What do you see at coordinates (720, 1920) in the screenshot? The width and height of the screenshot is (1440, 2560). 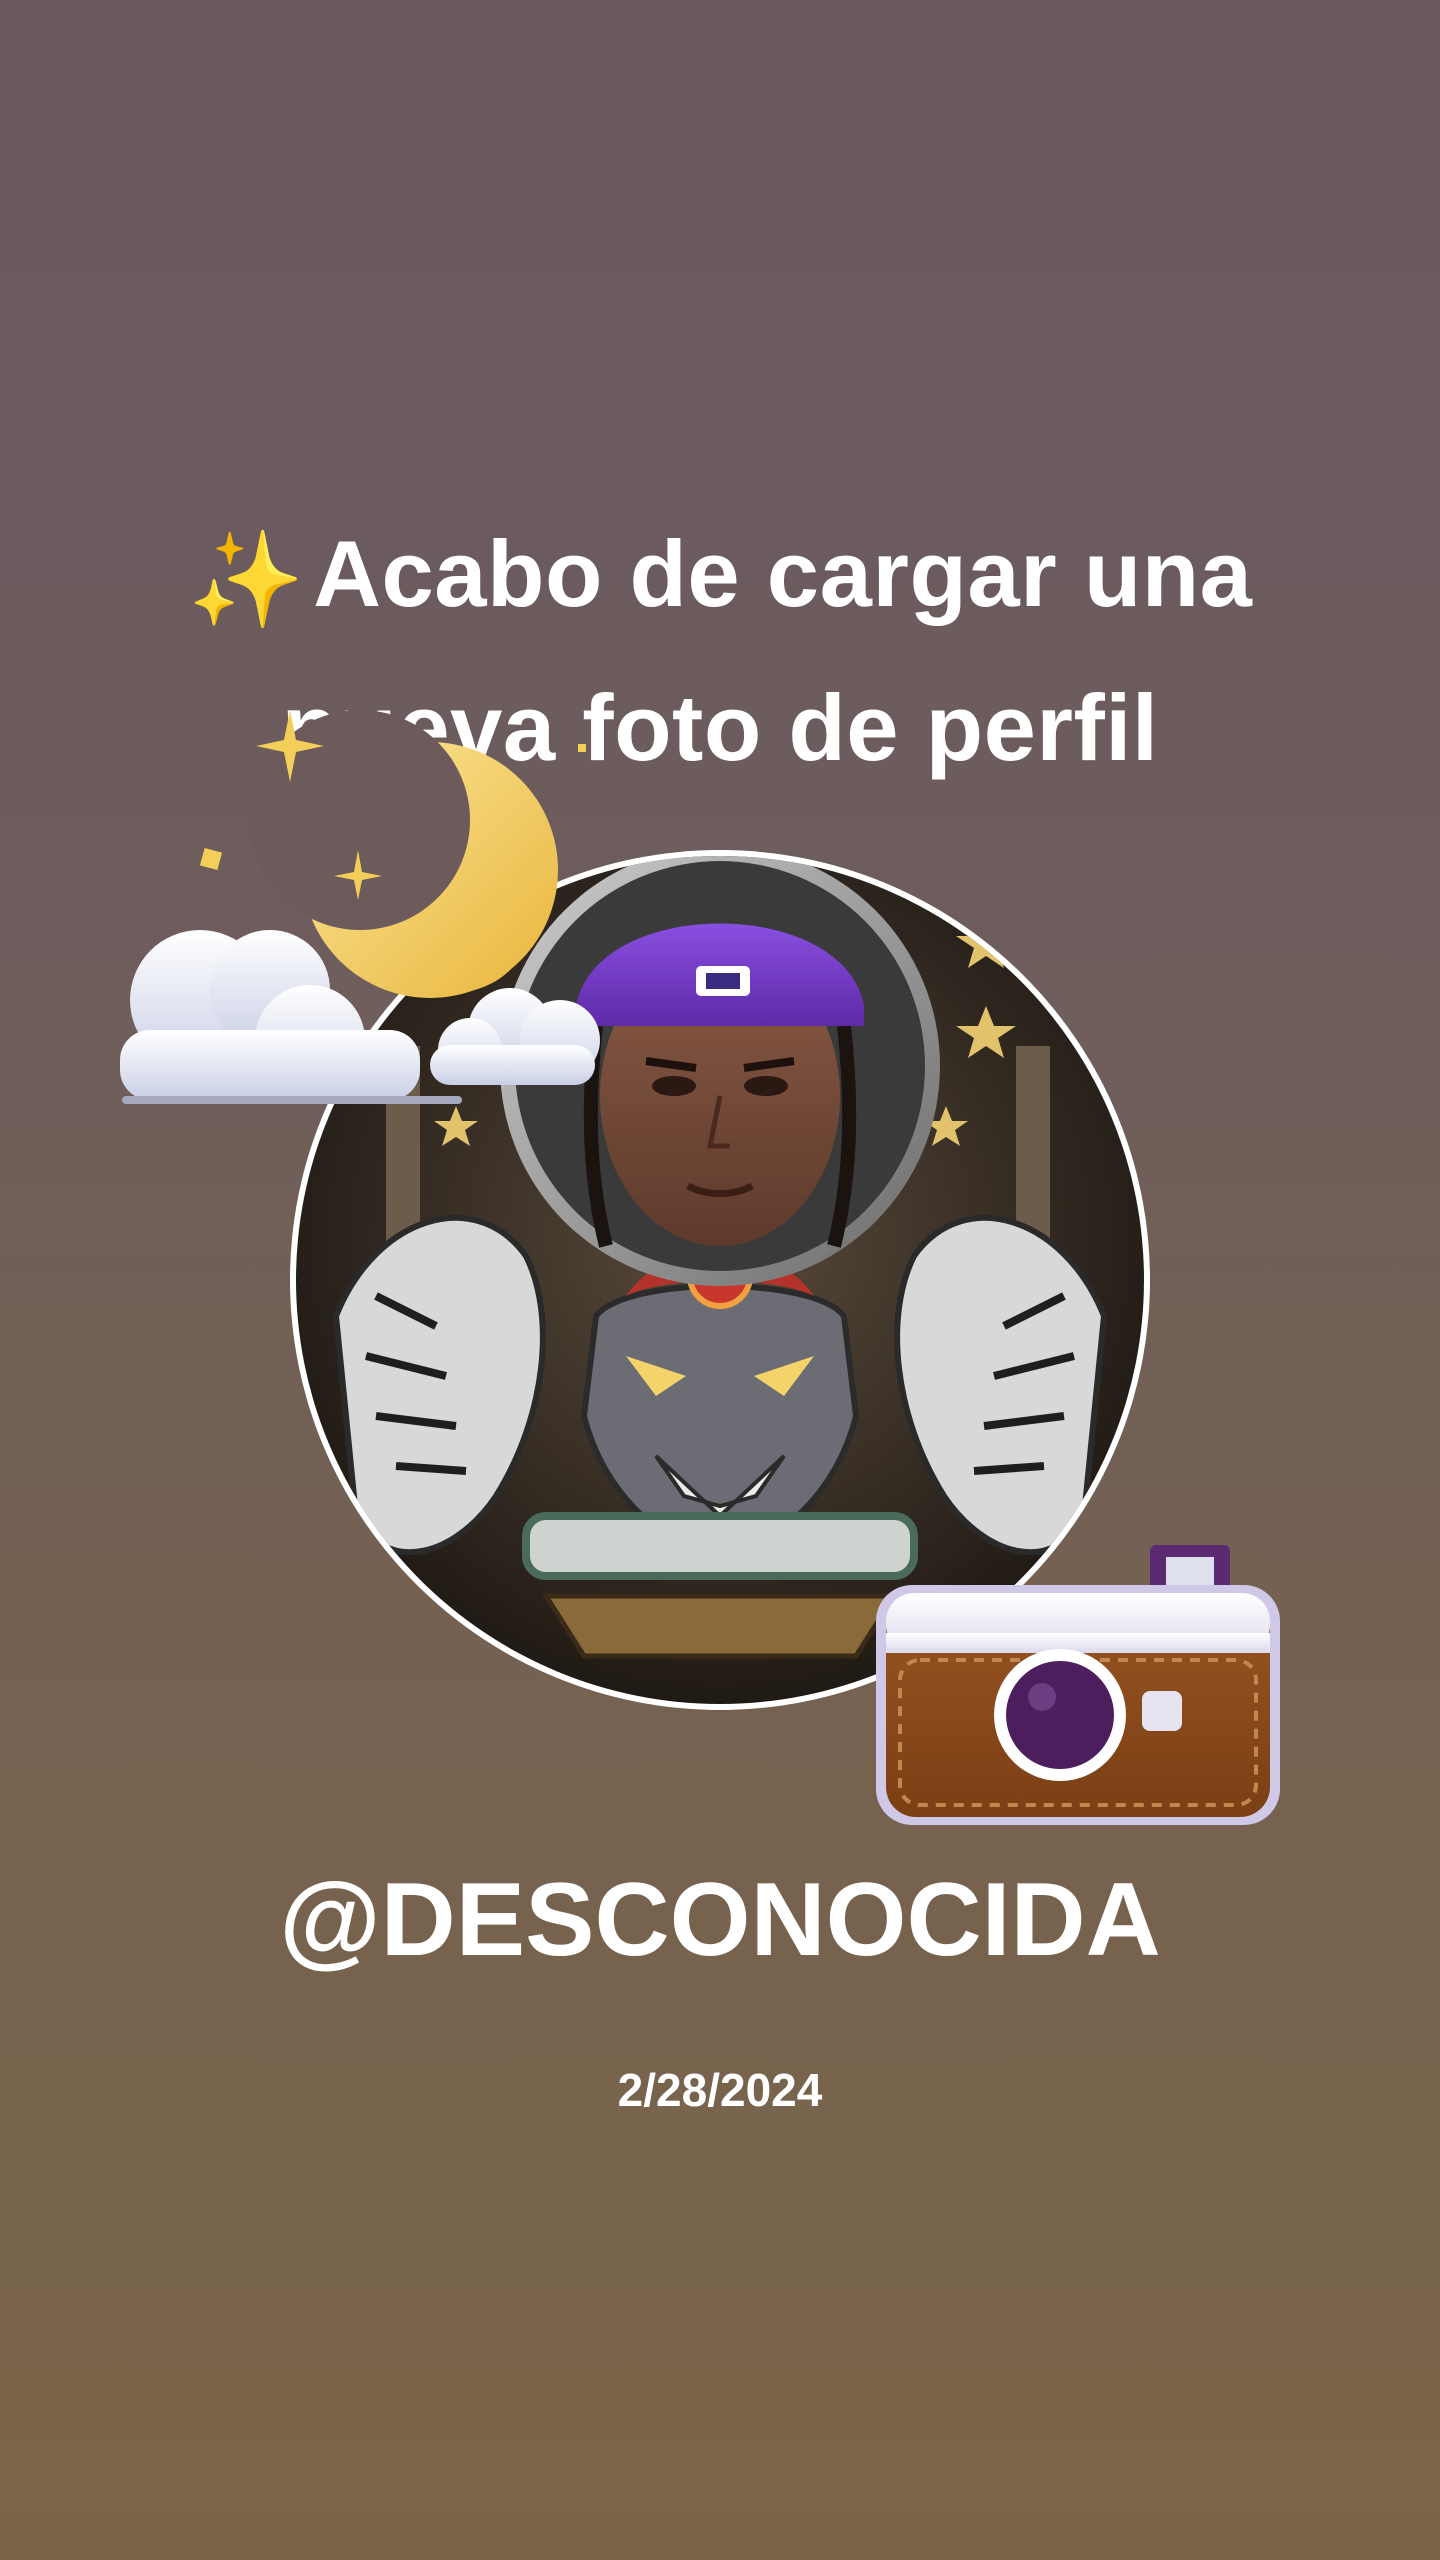 I see `username: @DESCONOCIDA` at bounding box center [720, 1920].